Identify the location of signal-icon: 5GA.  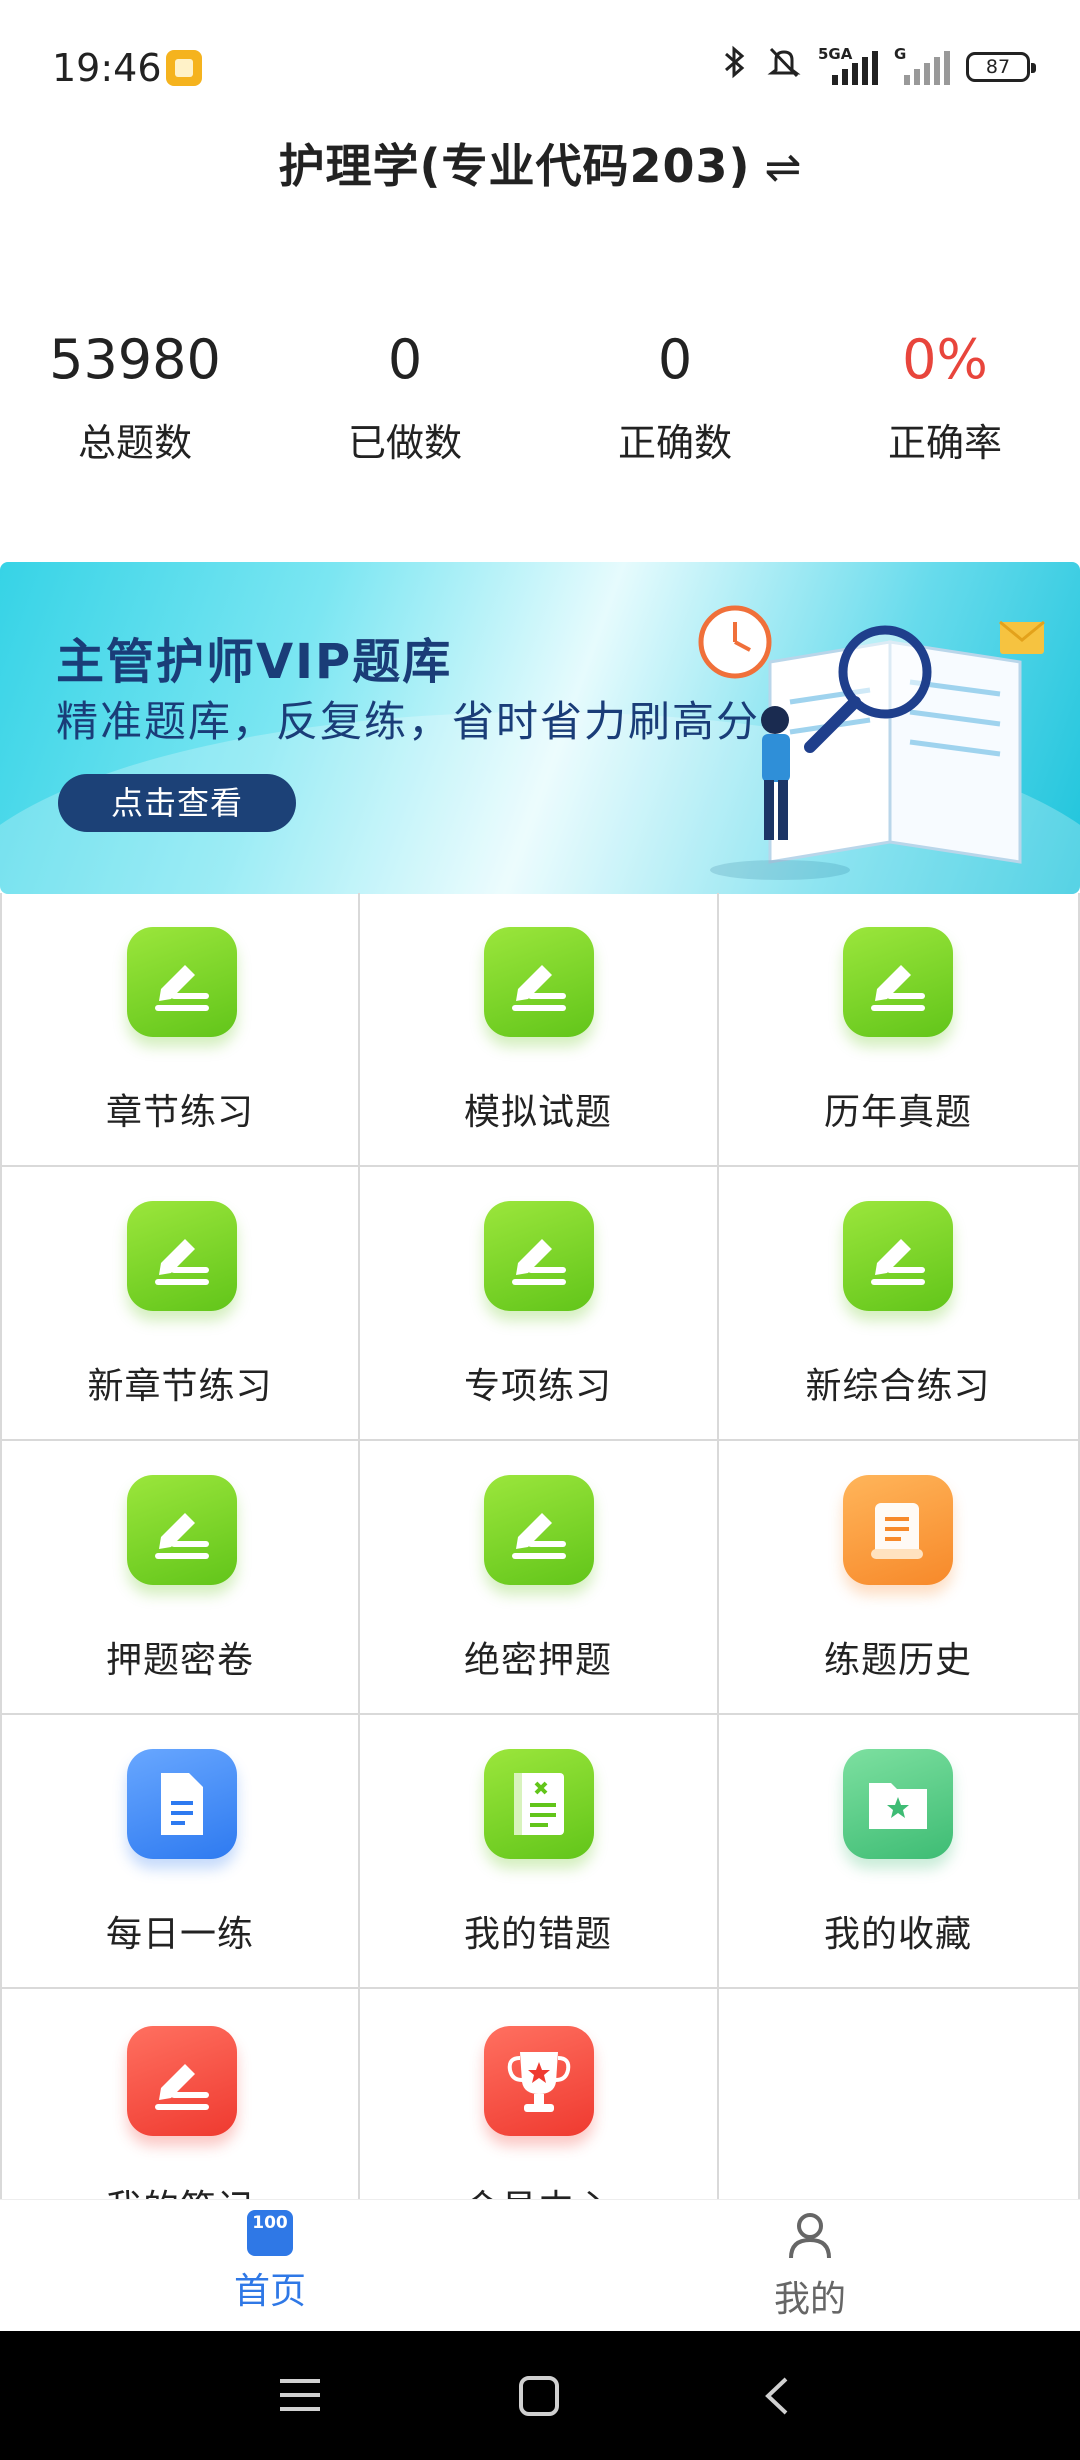
(848, 65).